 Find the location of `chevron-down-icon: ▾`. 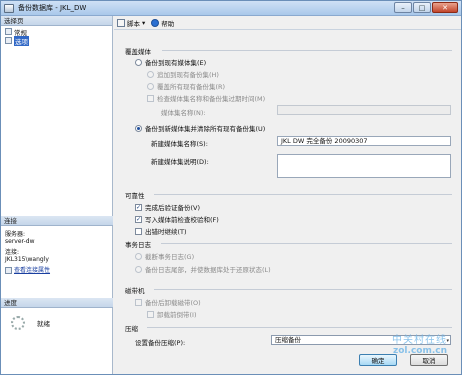

chevron-down-icon: ▾ is located at coordinates (144, 22).